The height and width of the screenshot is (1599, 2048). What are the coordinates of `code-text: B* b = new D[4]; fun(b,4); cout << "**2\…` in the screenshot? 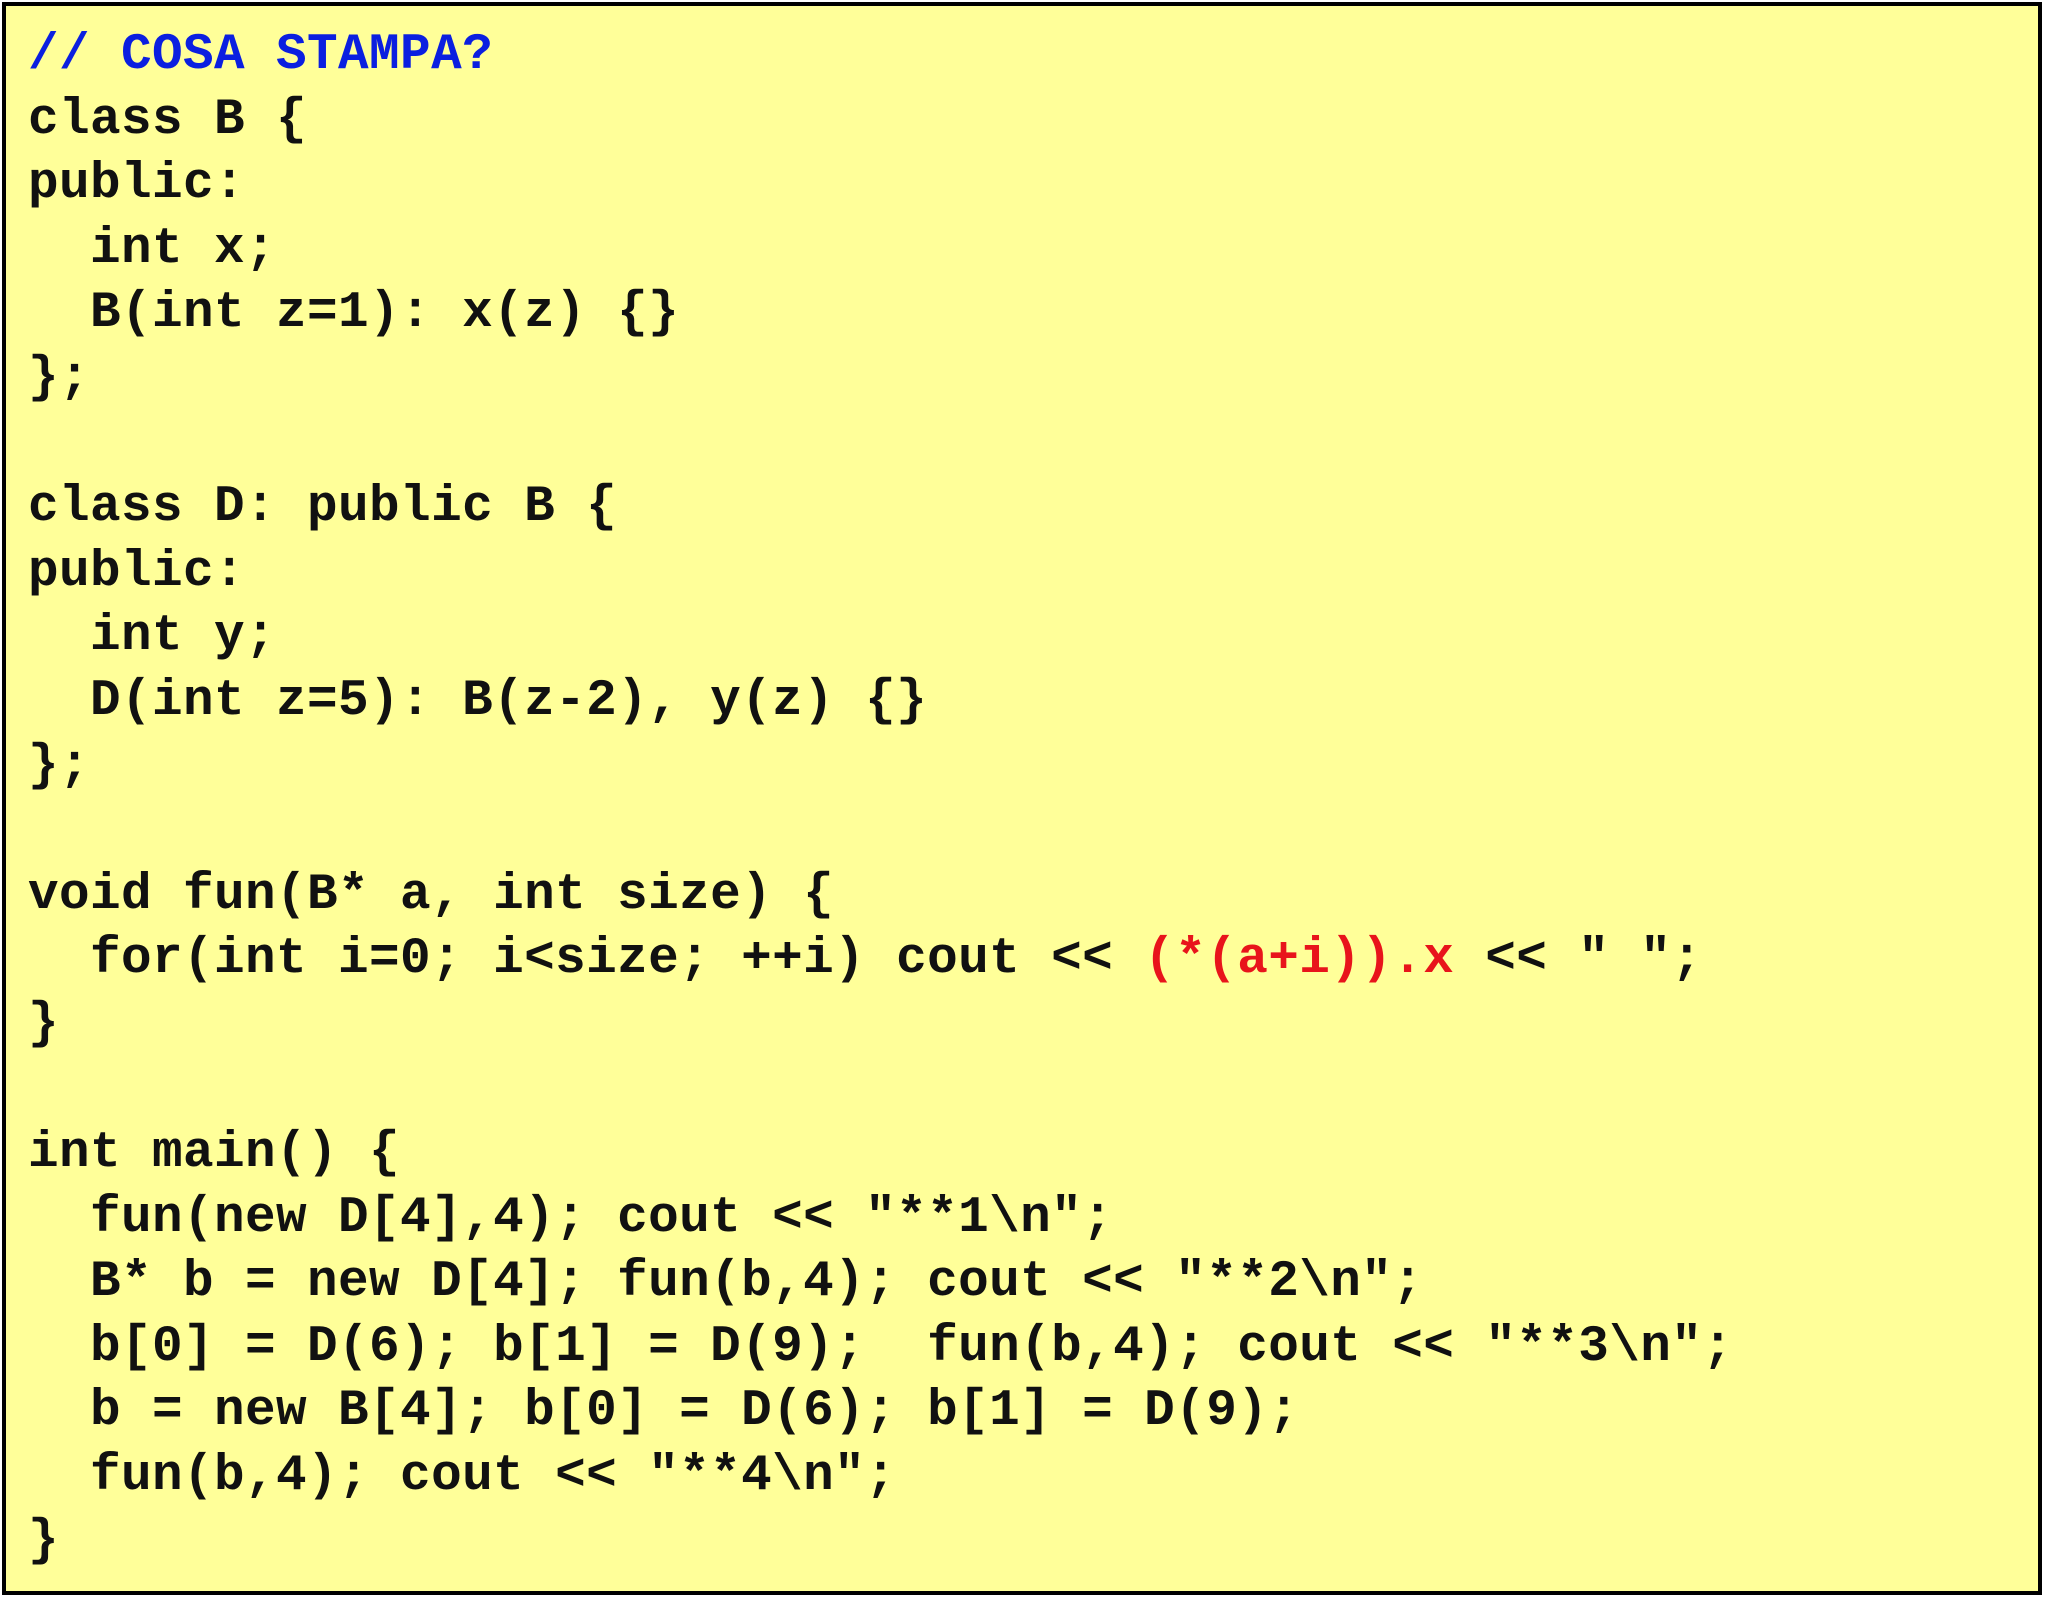 It's located at (726, 1283).